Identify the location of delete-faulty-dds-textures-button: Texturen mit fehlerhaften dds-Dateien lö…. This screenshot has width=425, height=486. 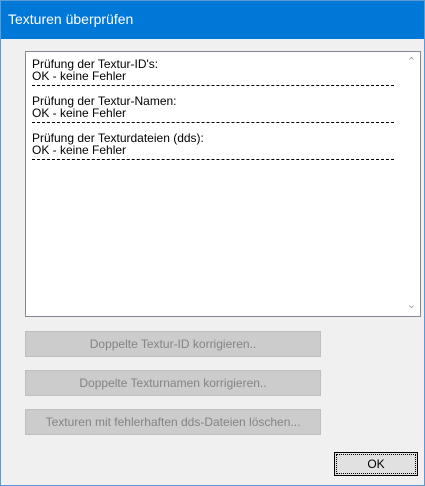
(173, 422).